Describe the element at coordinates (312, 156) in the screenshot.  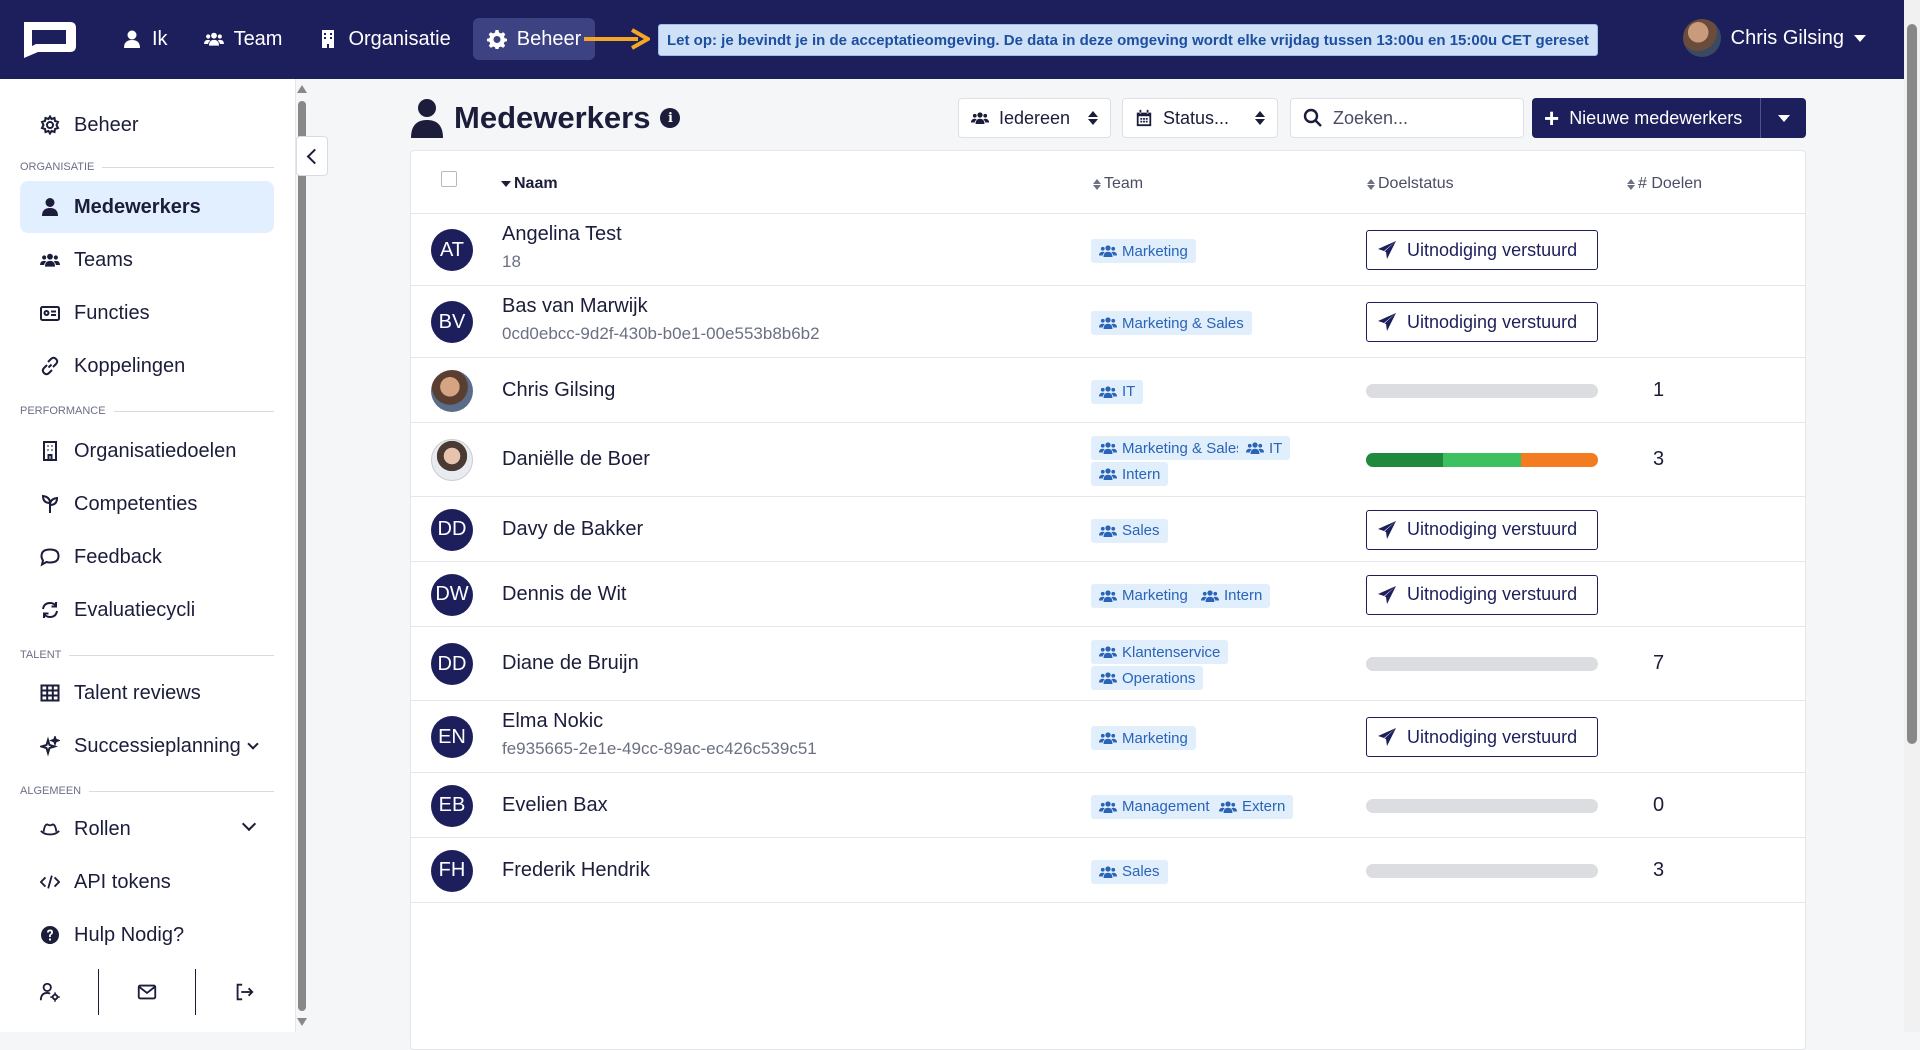
I see `collapse-sidebar-button` at that location.